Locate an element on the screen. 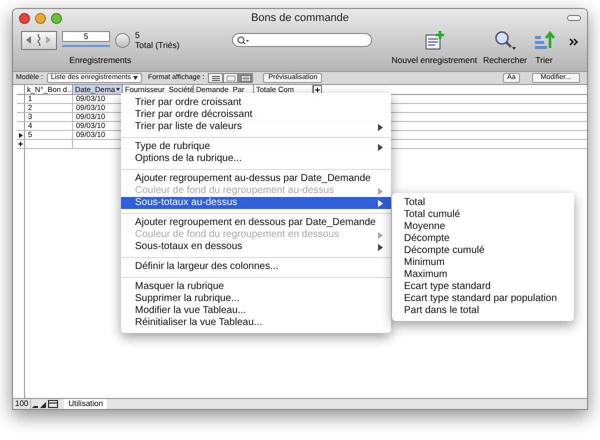  toolbar-button: Rechercher is located at coordinates (505, 47).